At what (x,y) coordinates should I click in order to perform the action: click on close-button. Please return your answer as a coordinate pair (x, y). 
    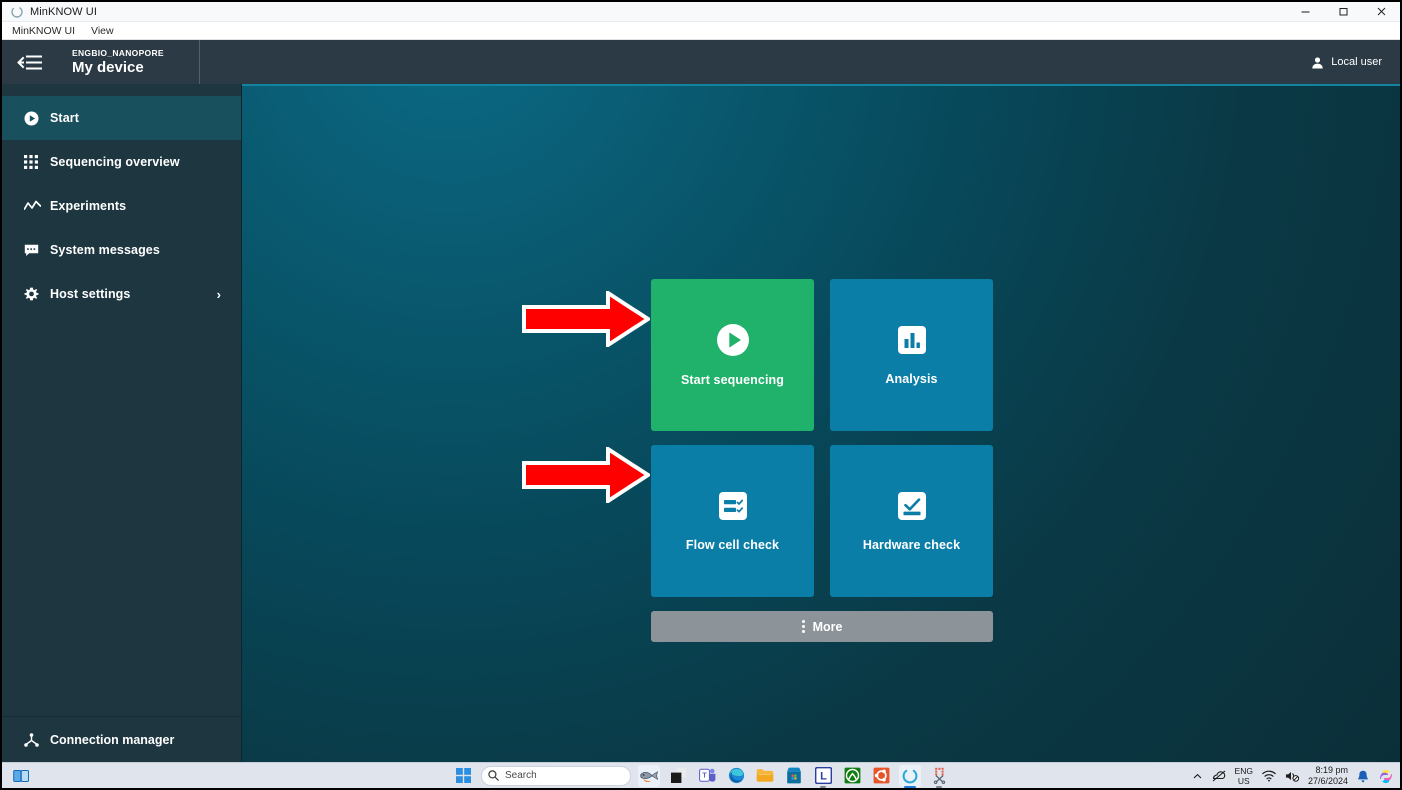
    Looking at the image, I should click on (1381, 12).